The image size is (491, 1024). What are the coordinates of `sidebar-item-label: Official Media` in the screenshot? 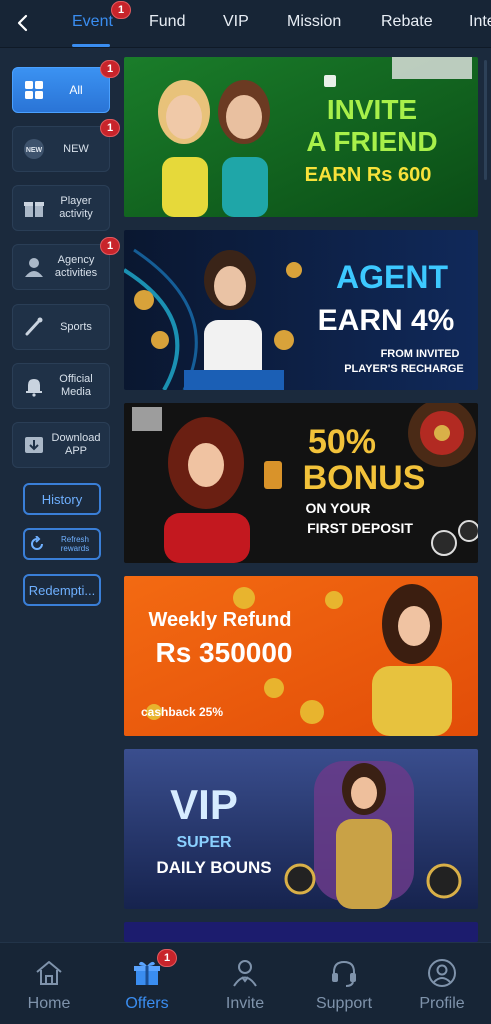 It's located at (76, 385).